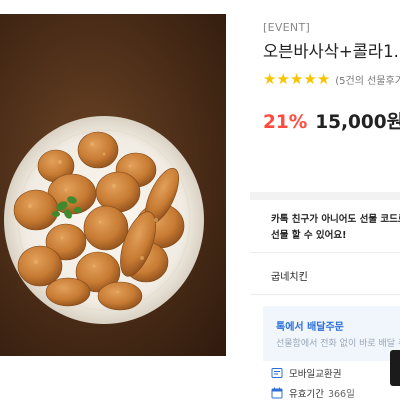 The image size is (400, 400). What do you see at coordinates (331, 333) in the screenshot?
I see `delivery-order-banner: 톡에서 배달주문 선물함에서 전화 없이 바로 배달 주문` at bounding box center [331, 333].